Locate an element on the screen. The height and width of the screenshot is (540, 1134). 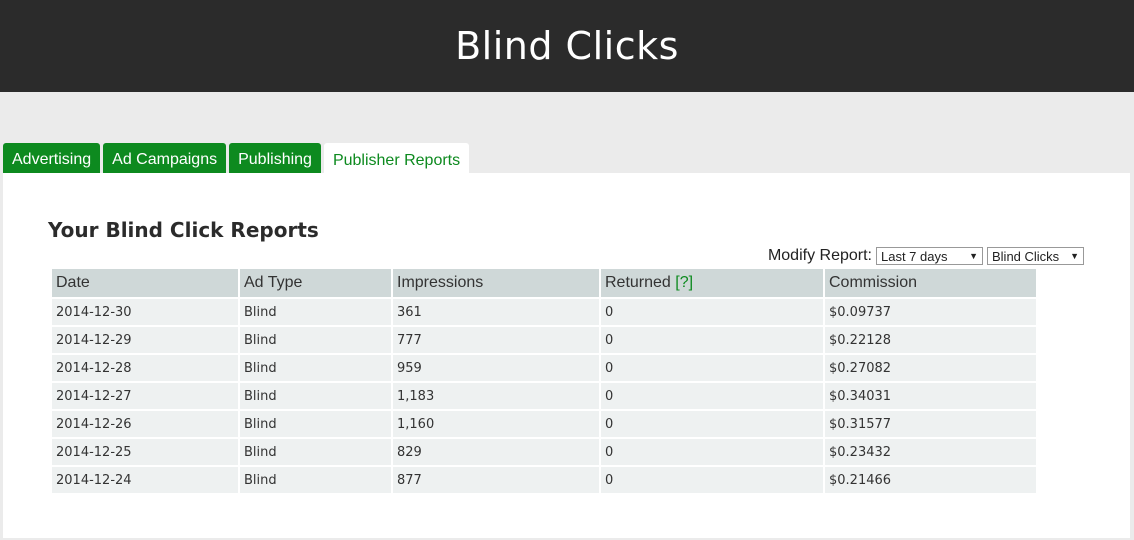
cell-date: 2014-12-25 is located at coordinates (145, 452).